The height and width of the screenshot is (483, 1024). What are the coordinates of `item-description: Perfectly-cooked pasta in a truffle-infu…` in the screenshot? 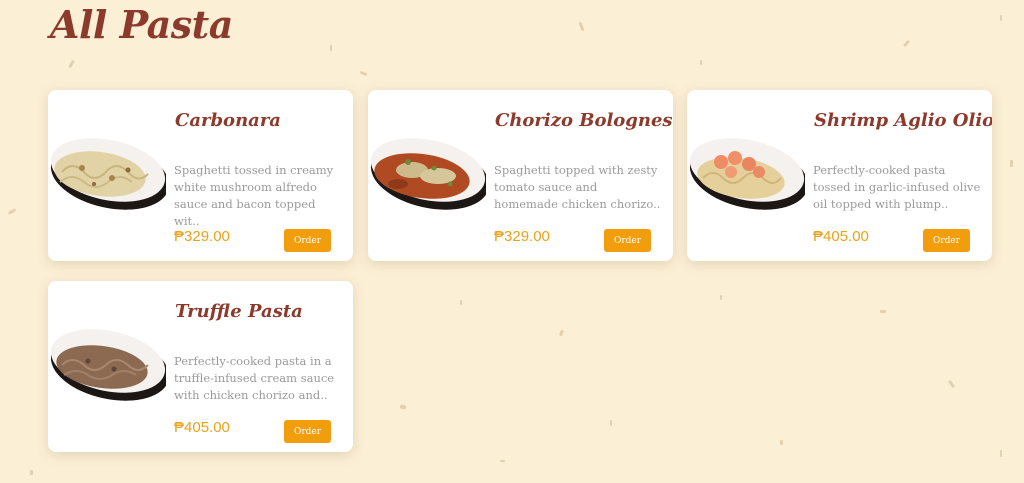 It's located at (254, 378).